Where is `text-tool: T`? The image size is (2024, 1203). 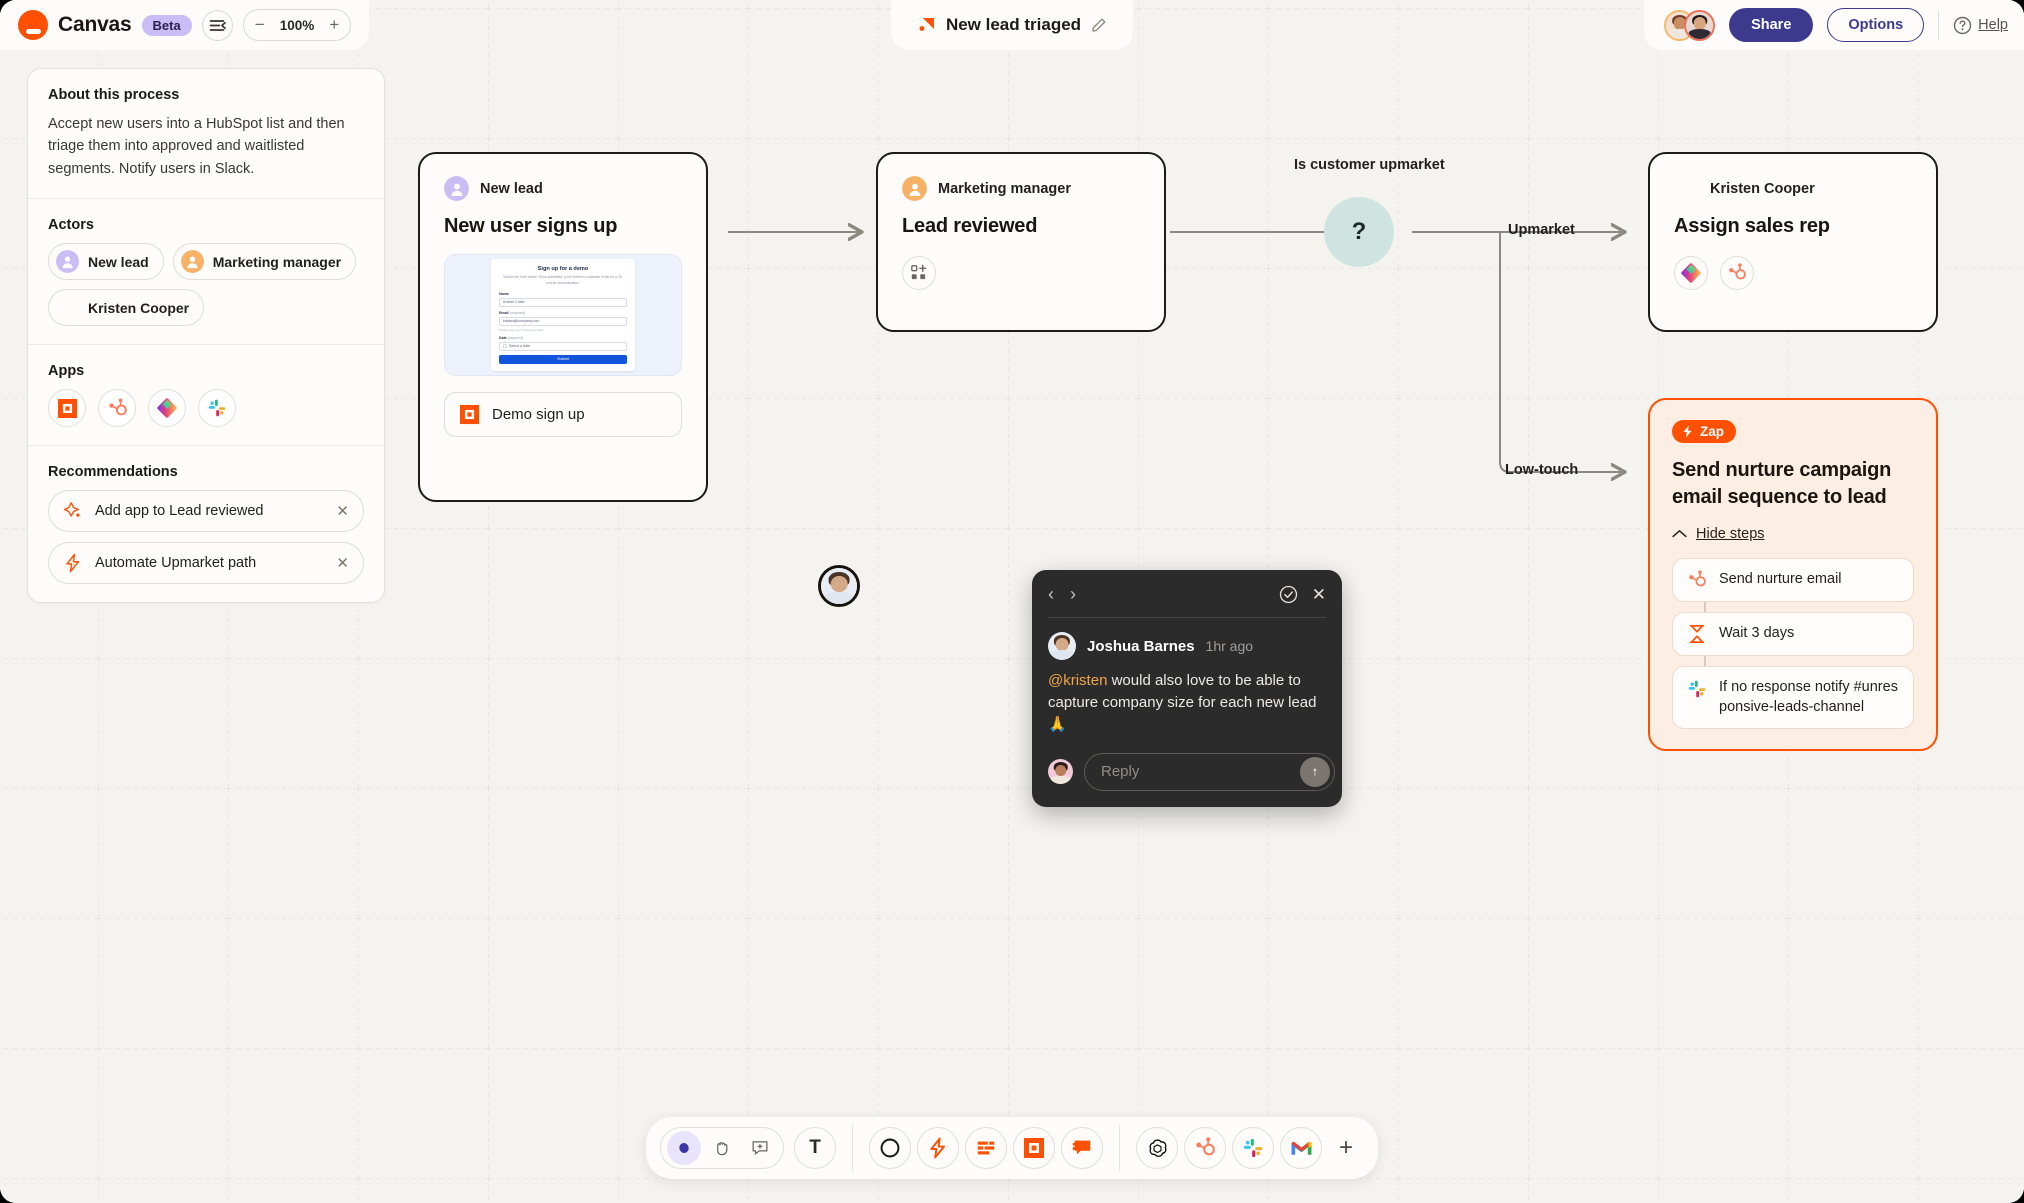 text-tool: T is located at coordinates (815, 1148).